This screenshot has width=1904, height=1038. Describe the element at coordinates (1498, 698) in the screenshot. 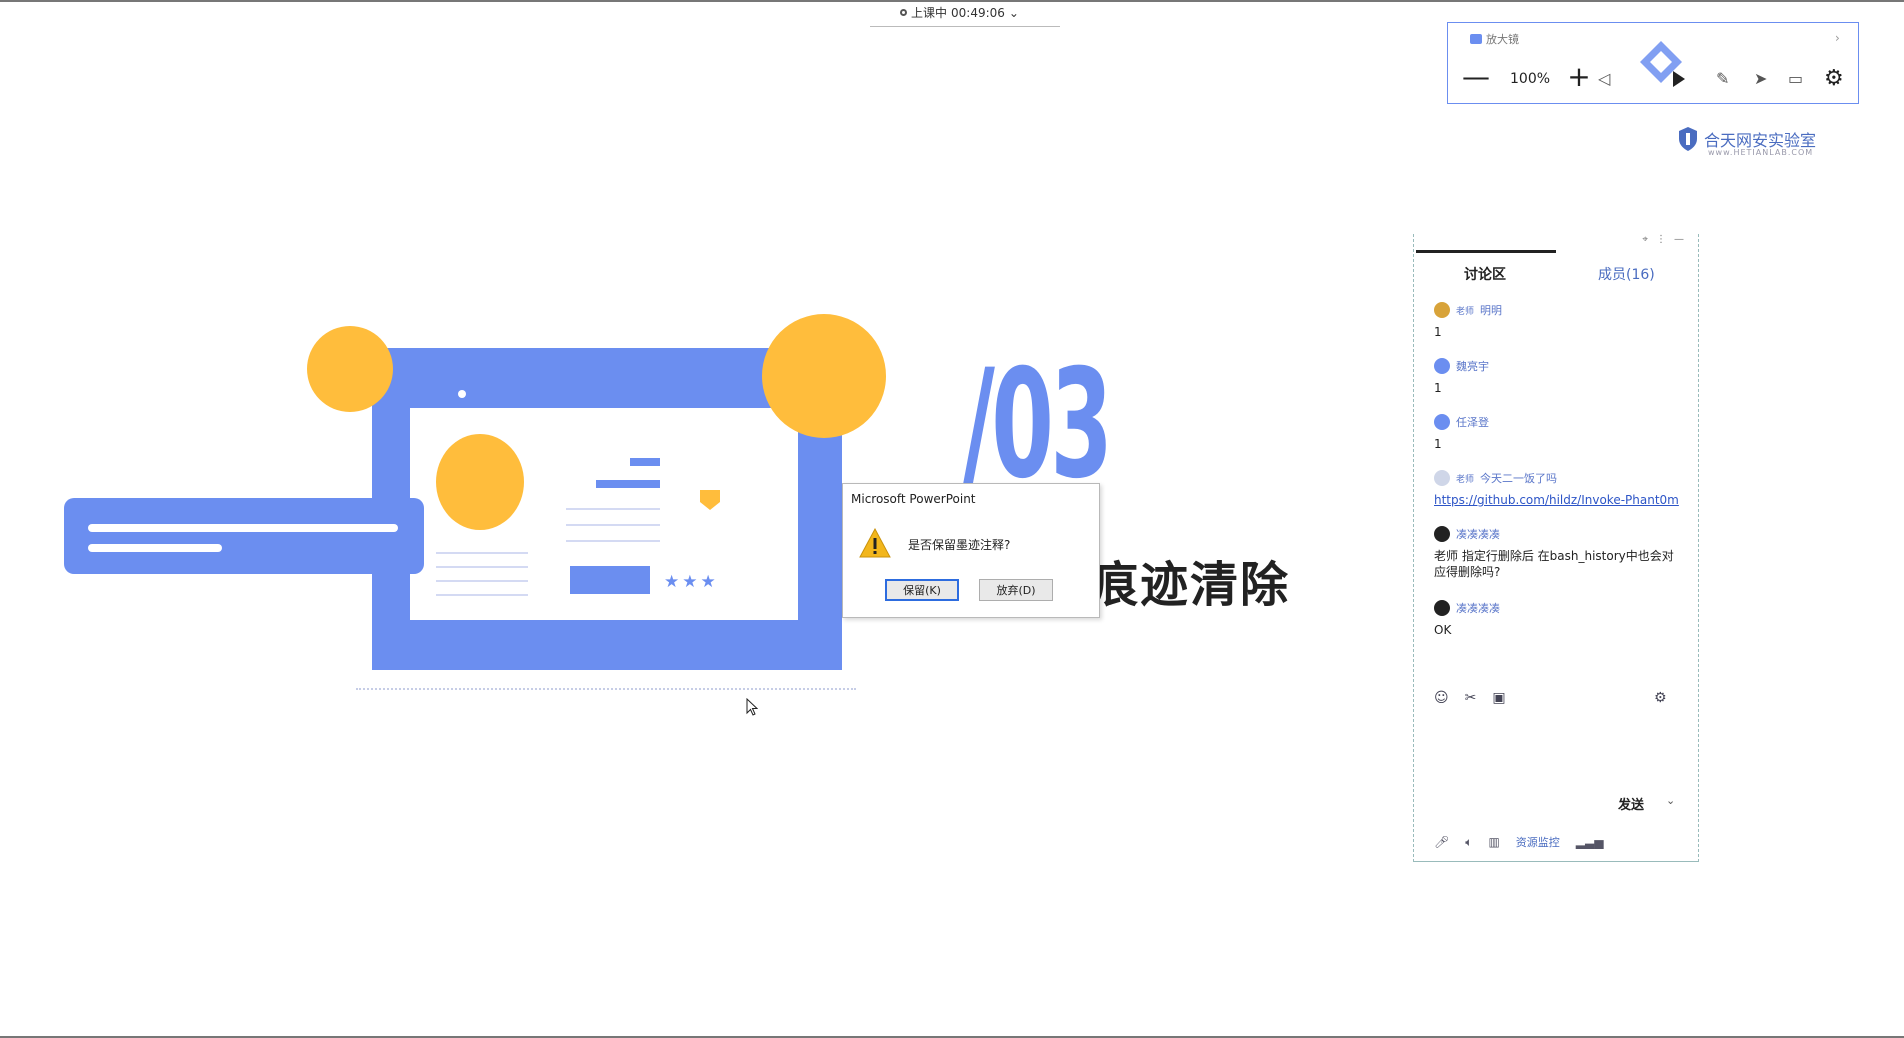

I see `image-icon: ▣` at that location.